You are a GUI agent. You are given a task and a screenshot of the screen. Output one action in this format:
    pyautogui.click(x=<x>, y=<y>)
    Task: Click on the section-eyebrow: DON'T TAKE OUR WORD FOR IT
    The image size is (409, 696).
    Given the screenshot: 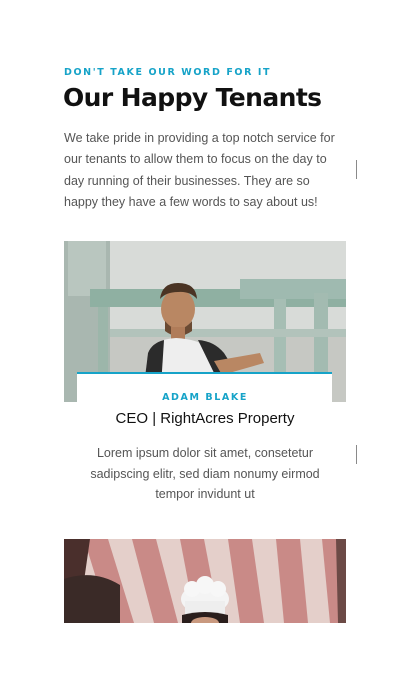 What is the action you would take?
    pyautogui.click(x=168, y=72)
    